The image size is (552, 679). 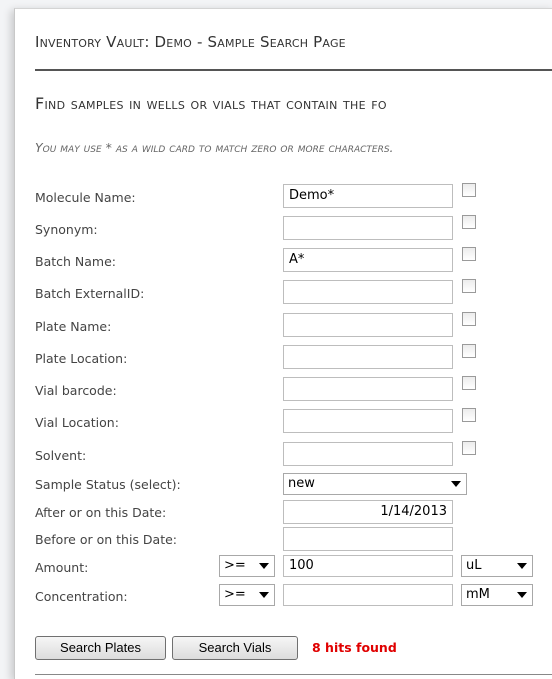 I want to click on field-row-sample-status: Sample Status (select): new, so click(x=293, y=487).